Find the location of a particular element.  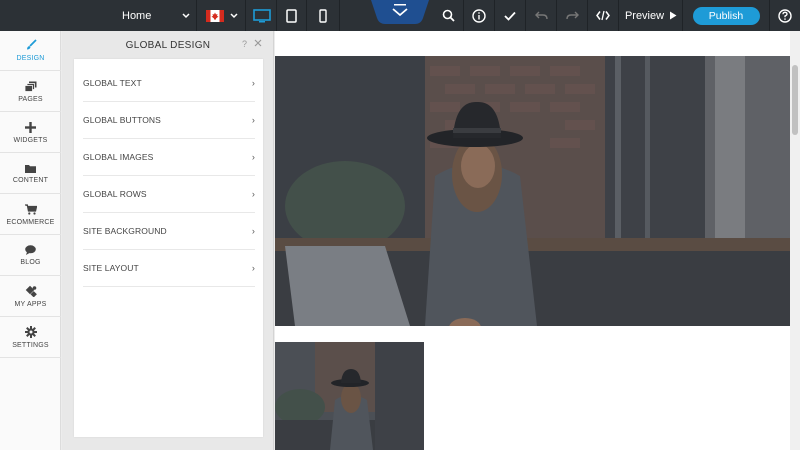

mobile-icon is located at coordinates (323, 15).